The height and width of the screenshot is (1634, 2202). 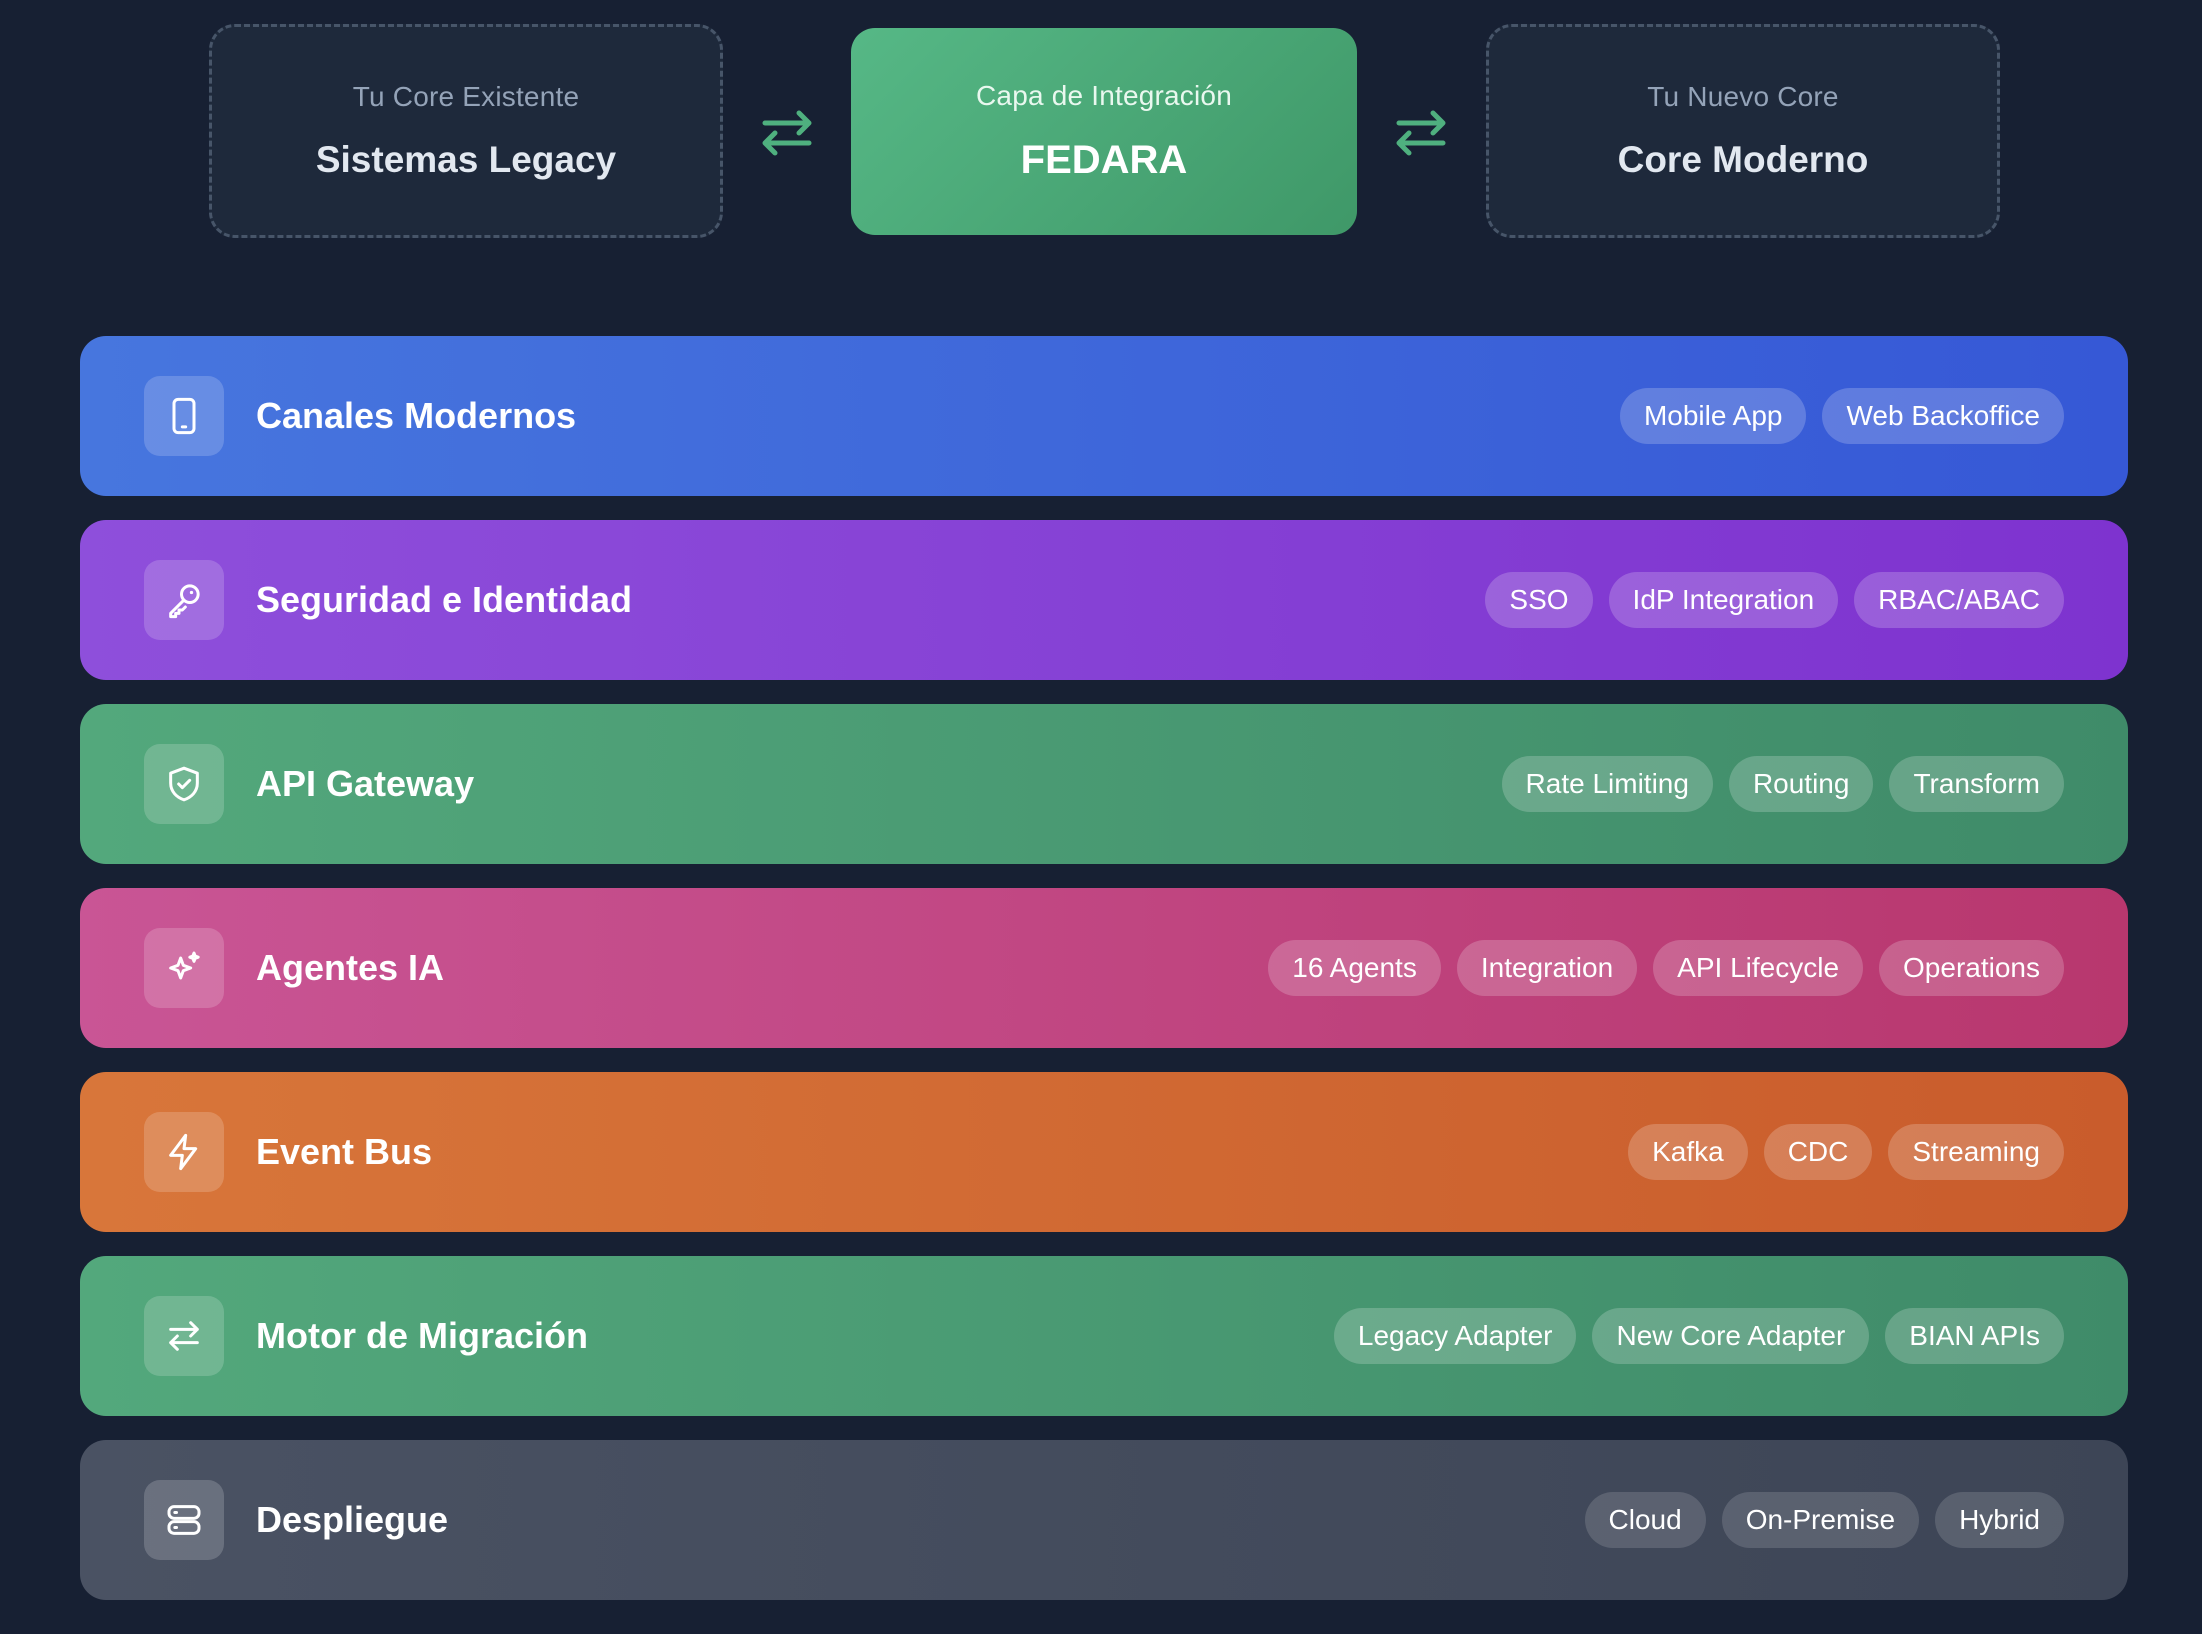 What do you see at coordinates (466, 96) in the screenshot?
I see `legacy-core-subtitle: Tu Core Existente` at bounding box center [466, 96].